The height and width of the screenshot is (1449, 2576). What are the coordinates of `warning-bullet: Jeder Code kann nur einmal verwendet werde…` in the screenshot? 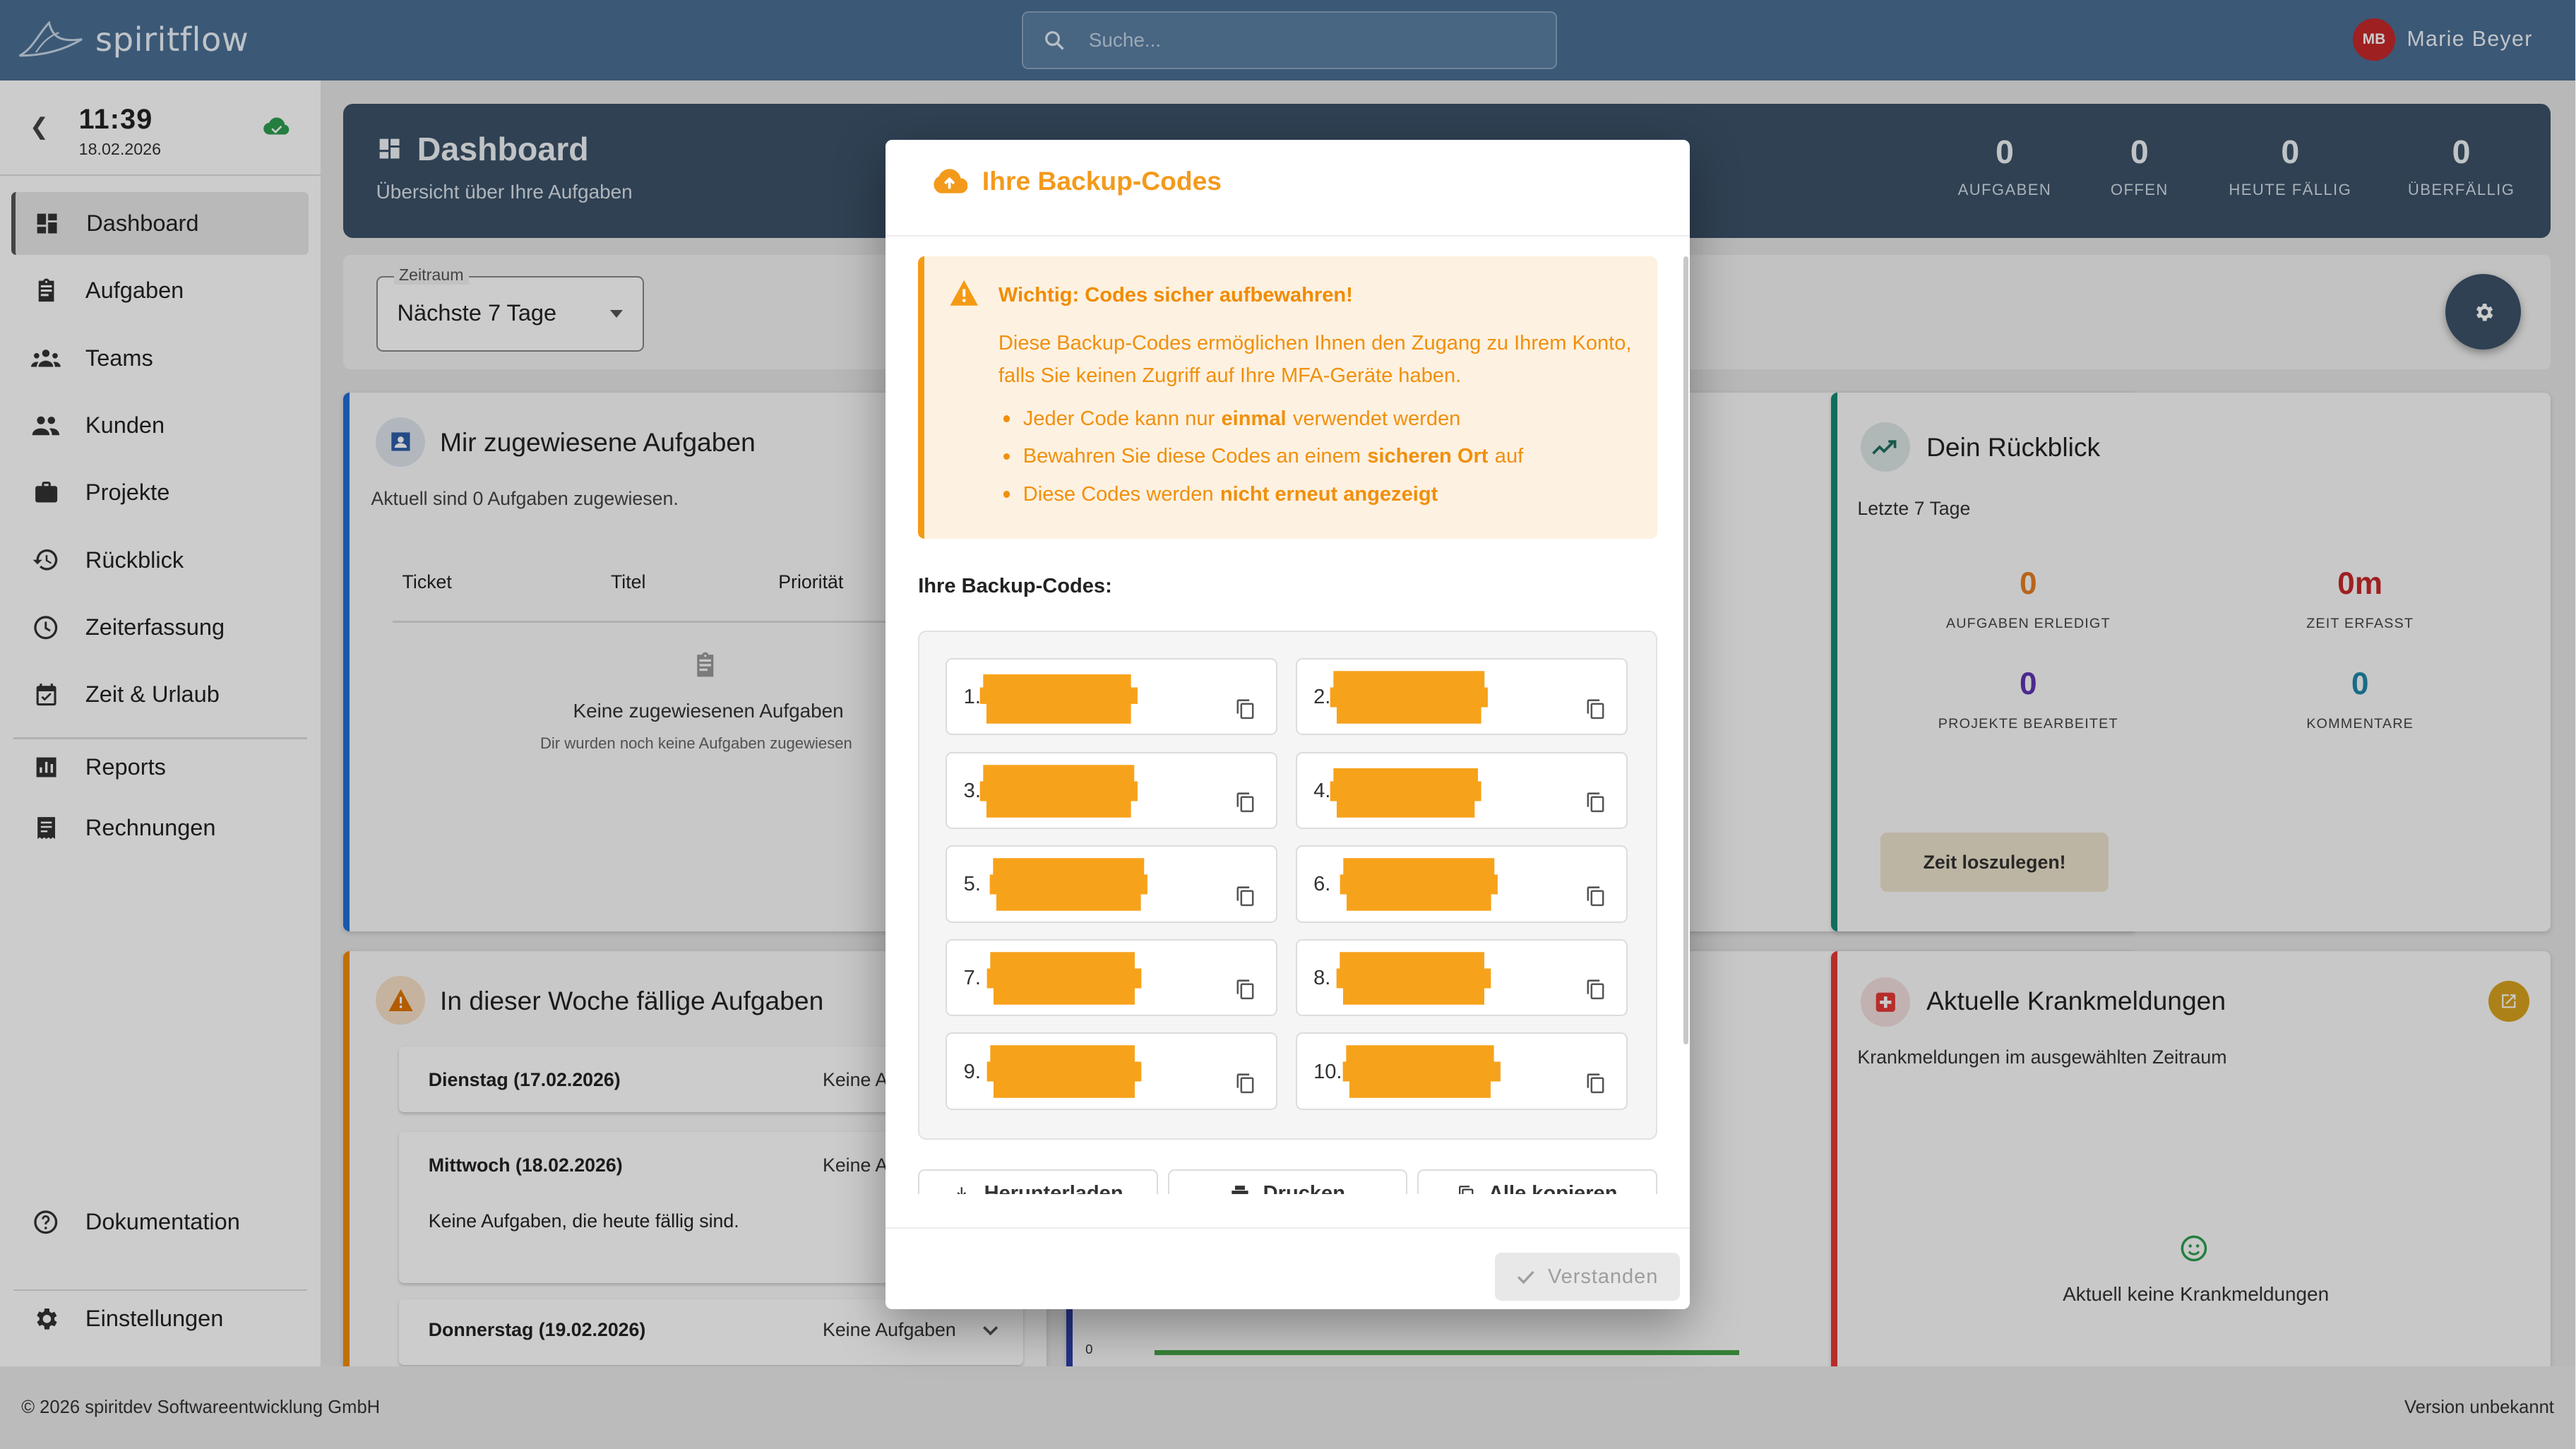 It's located at (1231, 419).